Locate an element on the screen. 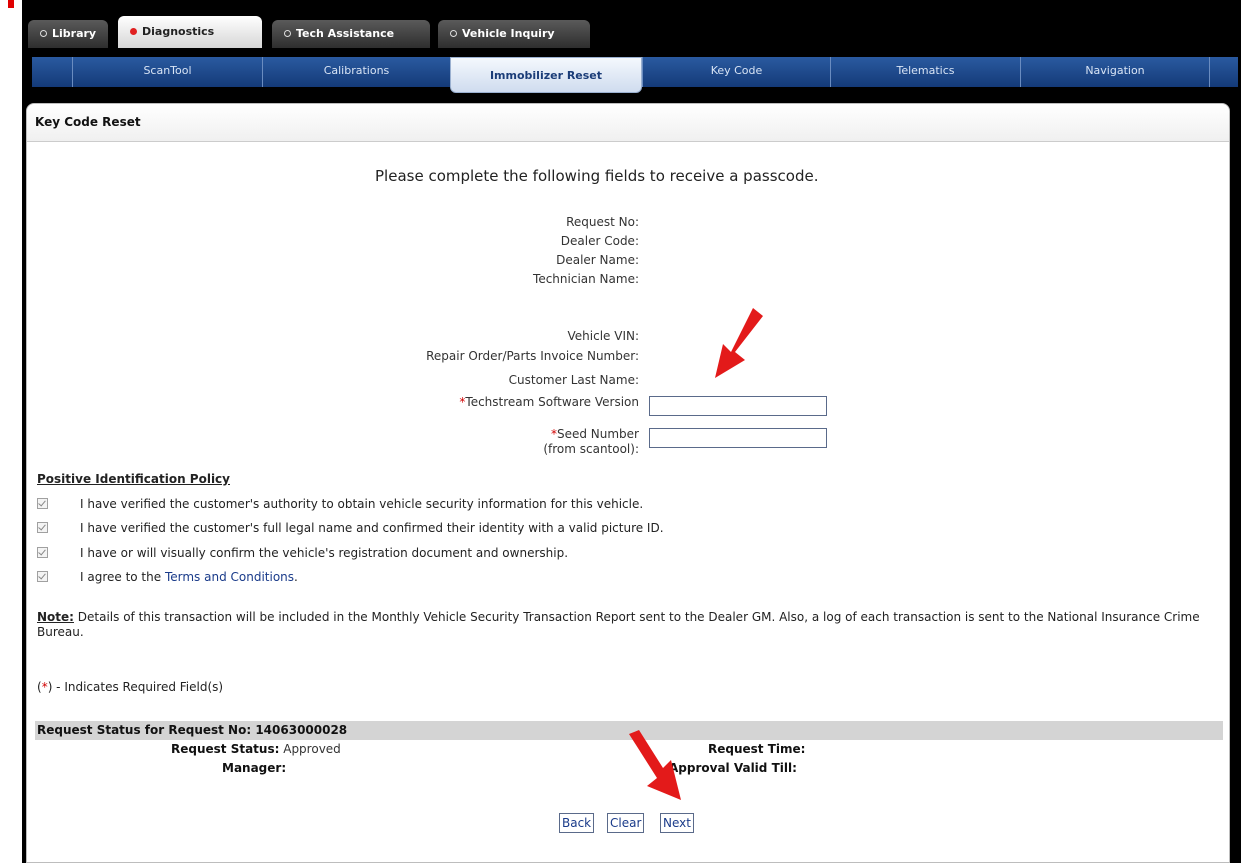  tab-vehicle-inquiry: Vehicle Inquiry is located at coordinates (514, 34).